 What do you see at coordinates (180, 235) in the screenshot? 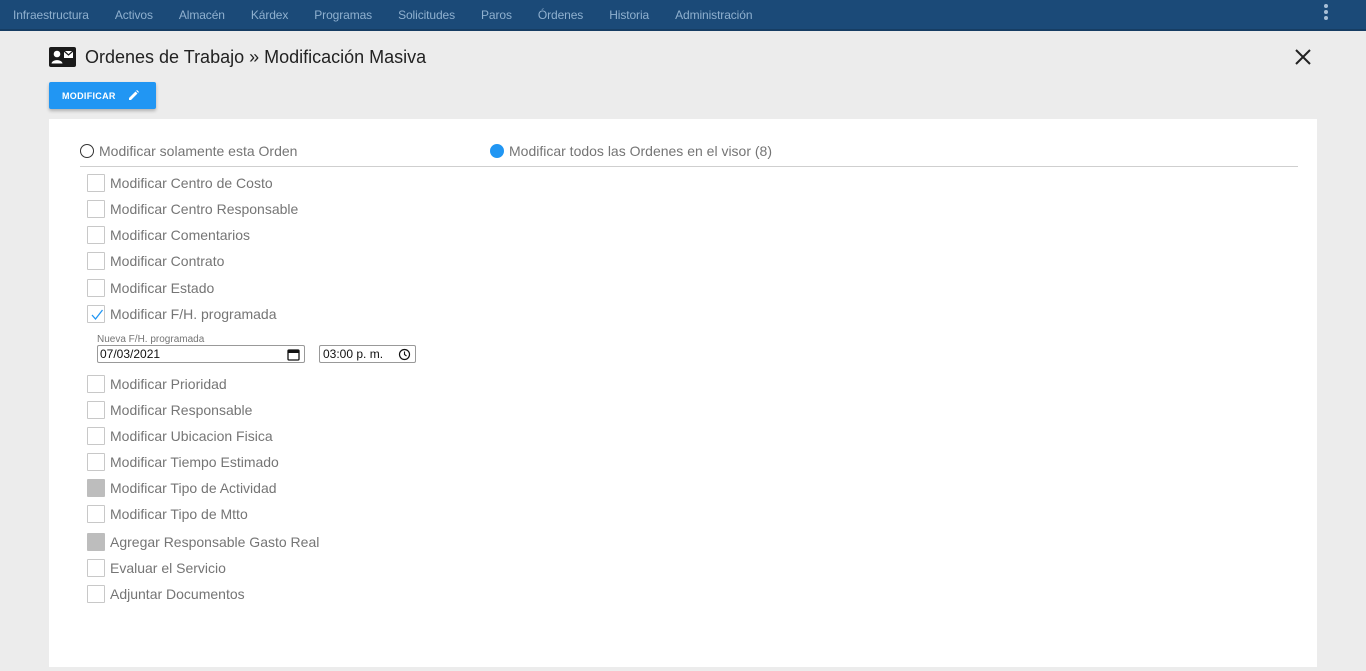
I see `option-label: Modificar Comentarios` at bounding box center [180, 235].